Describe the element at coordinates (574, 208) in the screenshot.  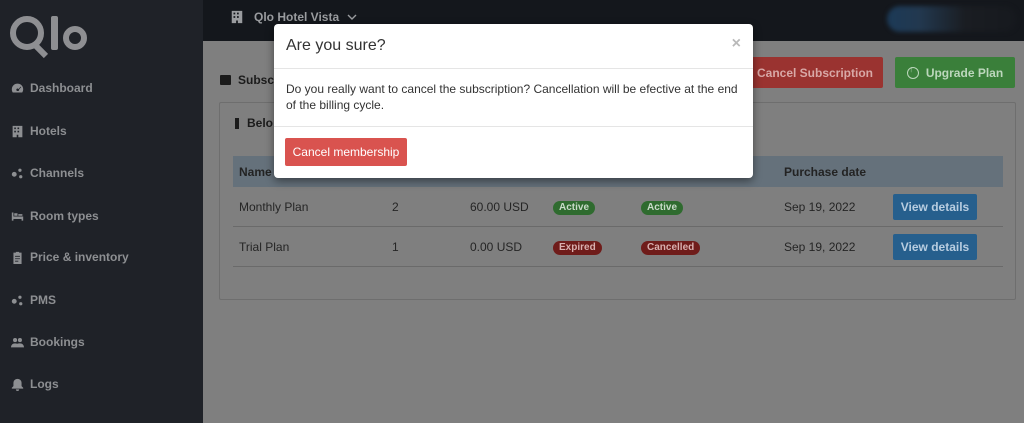
I see `status-badge: Active` at that location.